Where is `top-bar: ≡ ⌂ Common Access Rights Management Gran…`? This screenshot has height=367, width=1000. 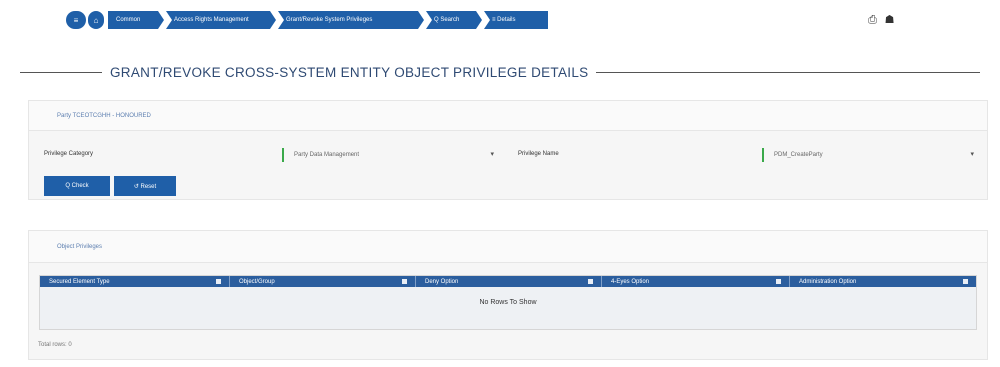
top-bar: ≡ ⌂ Common Access Rights Management Gran… is located at coordinates (500, 20).